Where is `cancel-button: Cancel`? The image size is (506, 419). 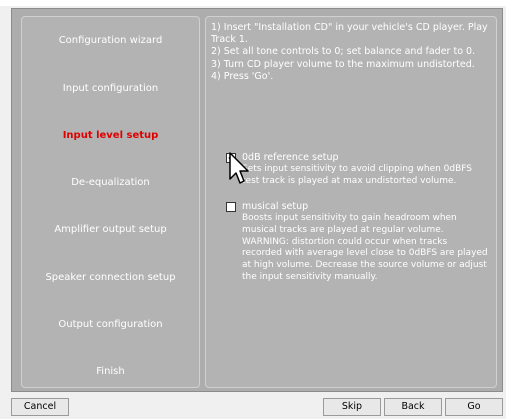
cancel-button: Cancel is located at coordinates (40, 407).